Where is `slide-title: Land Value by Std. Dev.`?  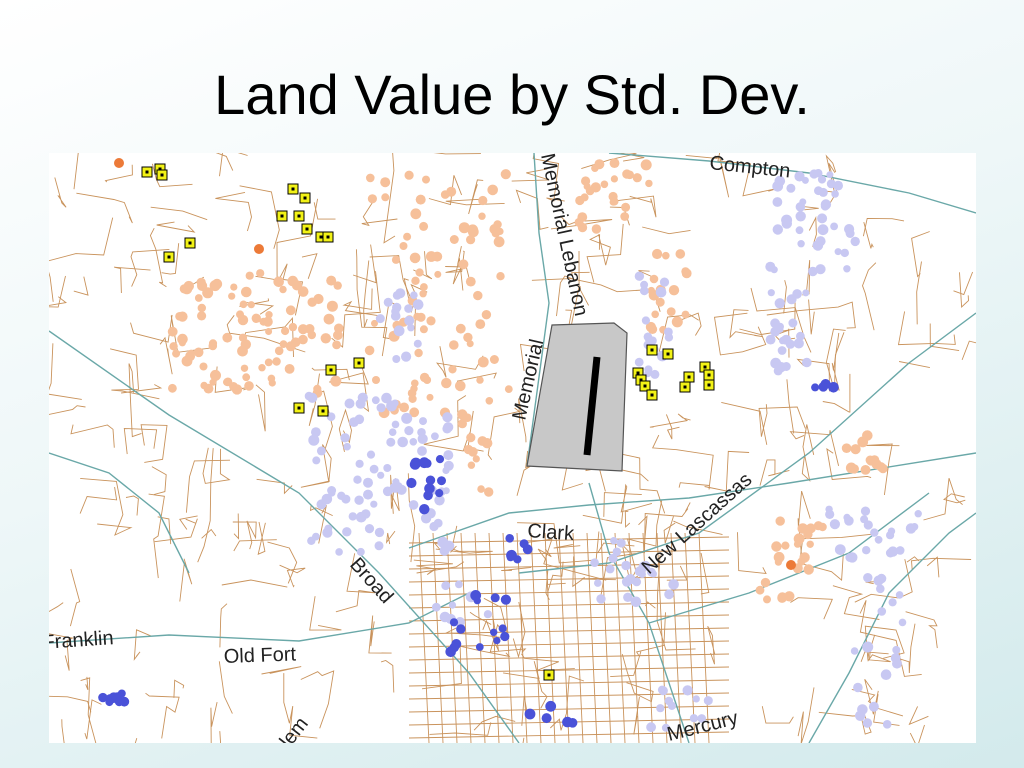 slide-title: Land Value by Std. Dev. is located at coordinates (512, 94).